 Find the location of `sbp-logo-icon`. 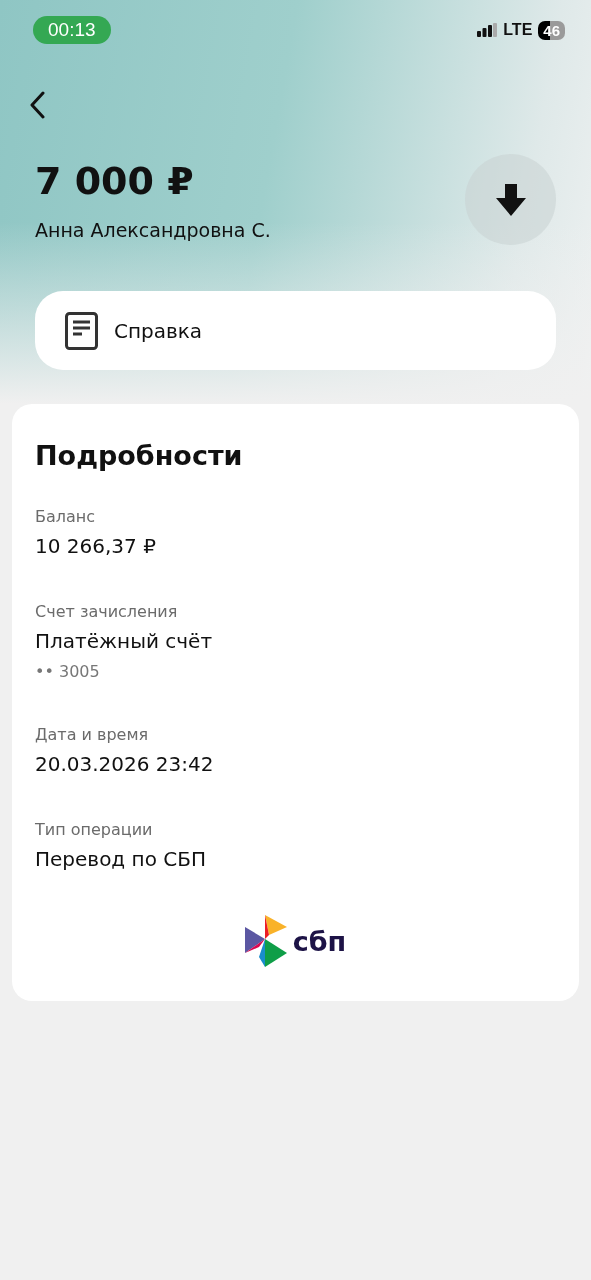

sbp-logo-icon is located at coordinates (266, 941).